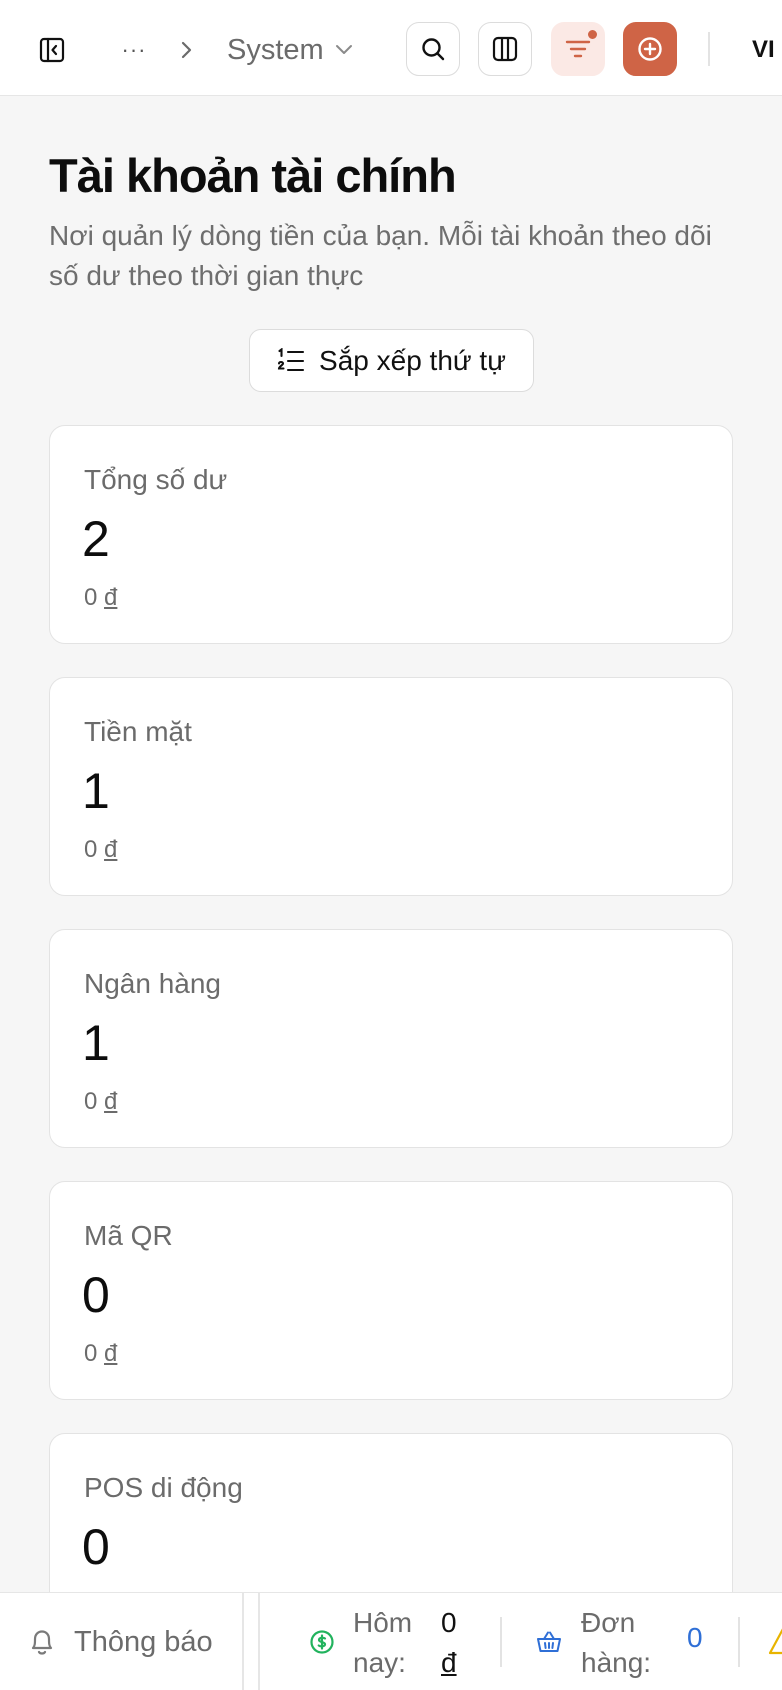 The image size is (782, 1690). I want to click on card-label: Tổng số dư, so click(156, 479).